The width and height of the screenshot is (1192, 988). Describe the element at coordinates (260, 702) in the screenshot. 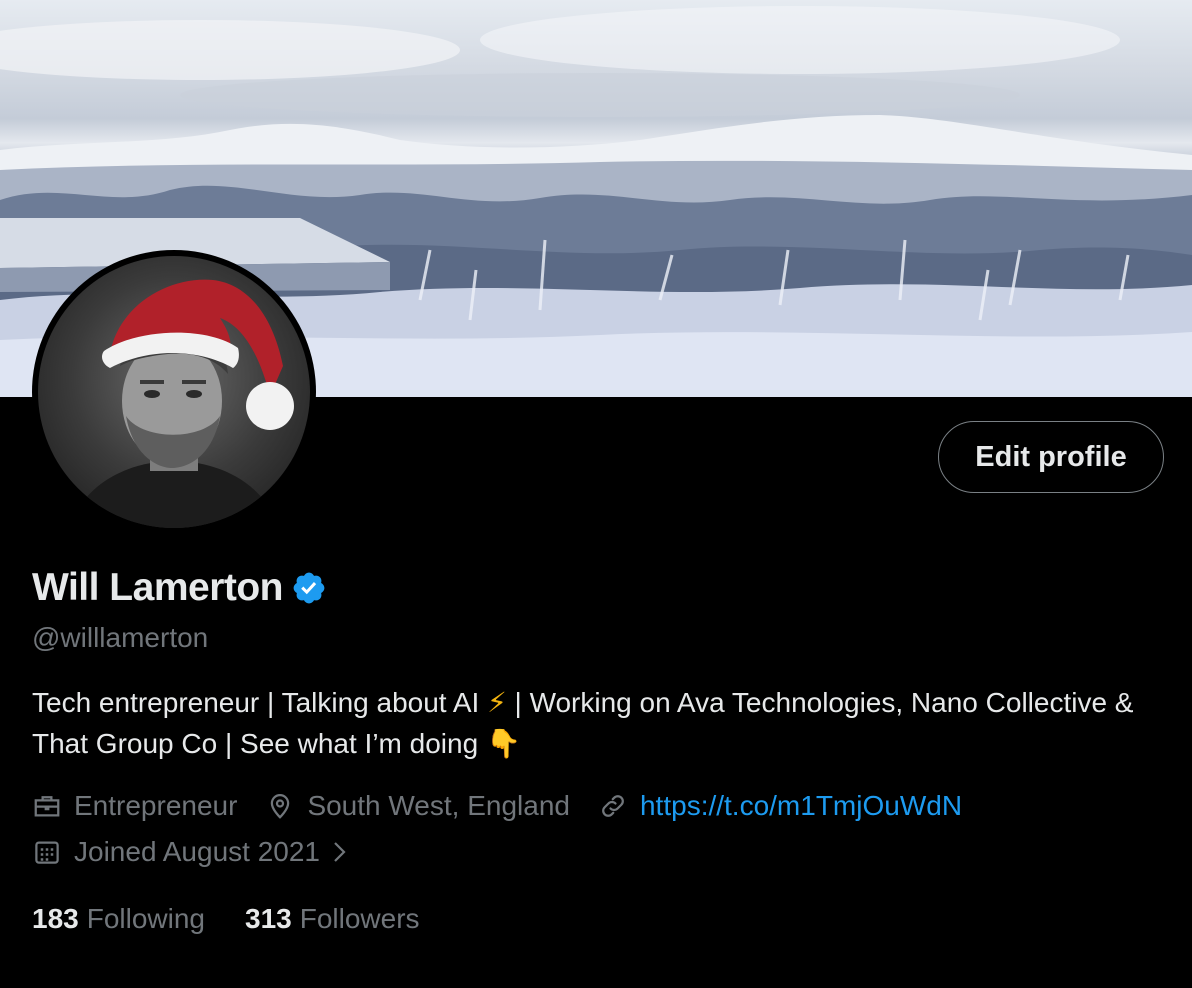

I see `bio-text: Tech entrepreneur | Talking about AI` at that location.